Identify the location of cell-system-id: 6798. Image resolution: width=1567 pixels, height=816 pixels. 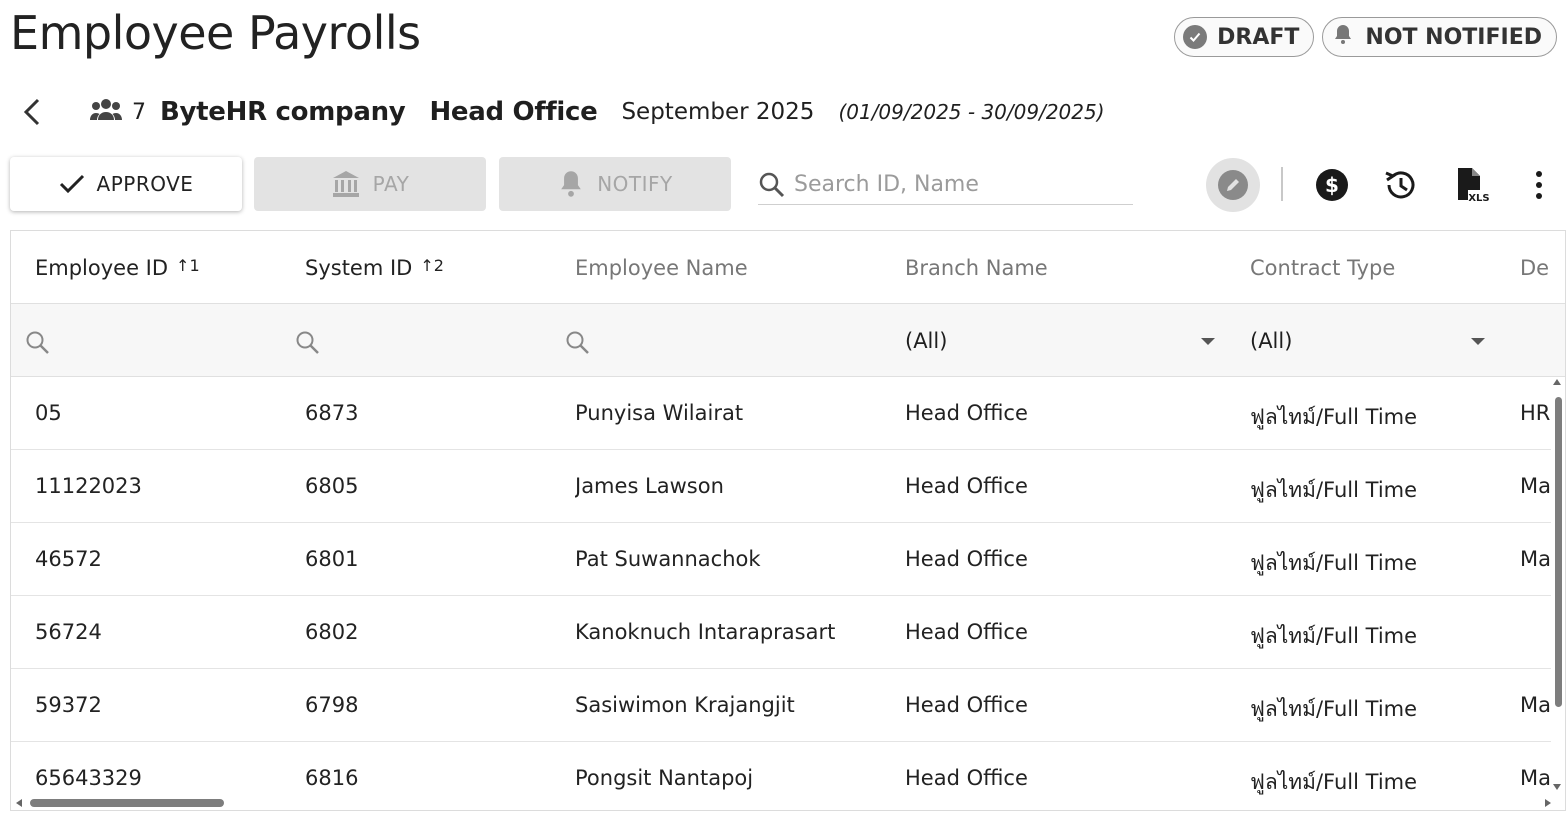
(332, 705).